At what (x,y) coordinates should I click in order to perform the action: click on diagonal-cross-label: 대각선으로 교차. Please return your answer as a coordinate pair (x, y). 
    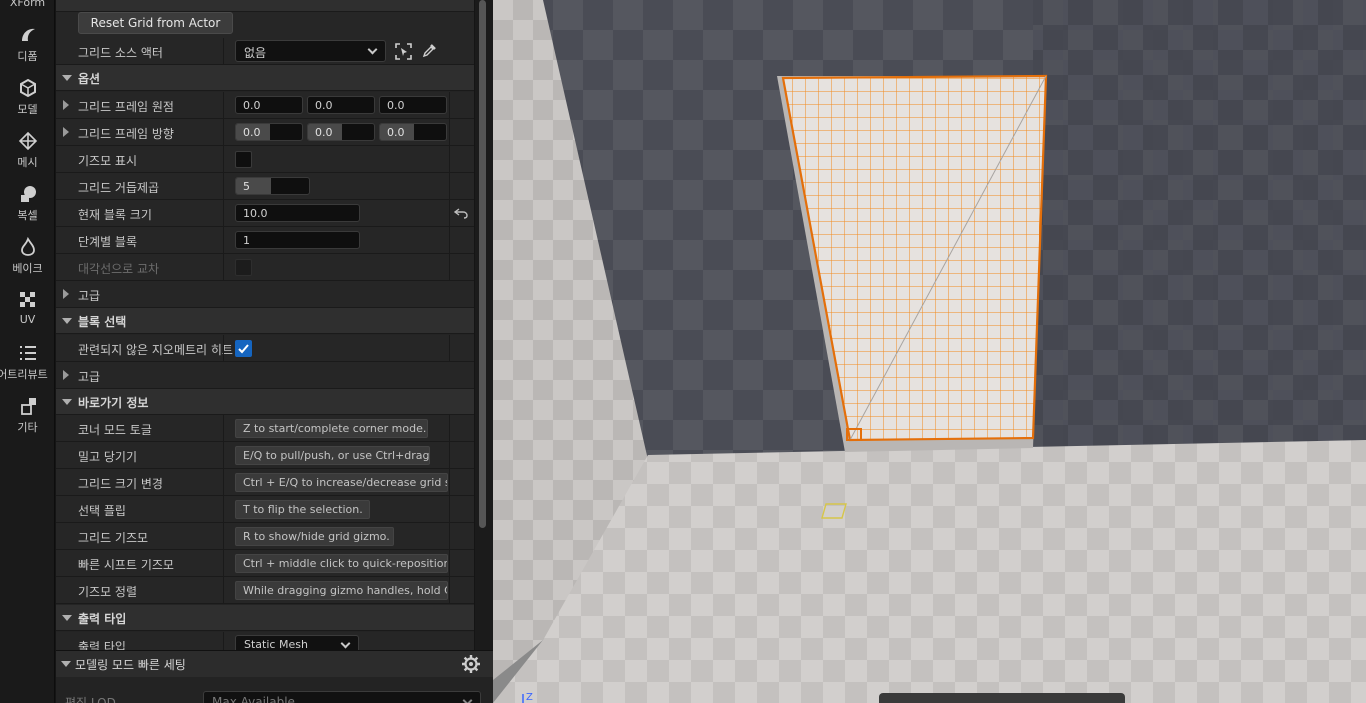
    Looking at the image, I should click on (119, 269).